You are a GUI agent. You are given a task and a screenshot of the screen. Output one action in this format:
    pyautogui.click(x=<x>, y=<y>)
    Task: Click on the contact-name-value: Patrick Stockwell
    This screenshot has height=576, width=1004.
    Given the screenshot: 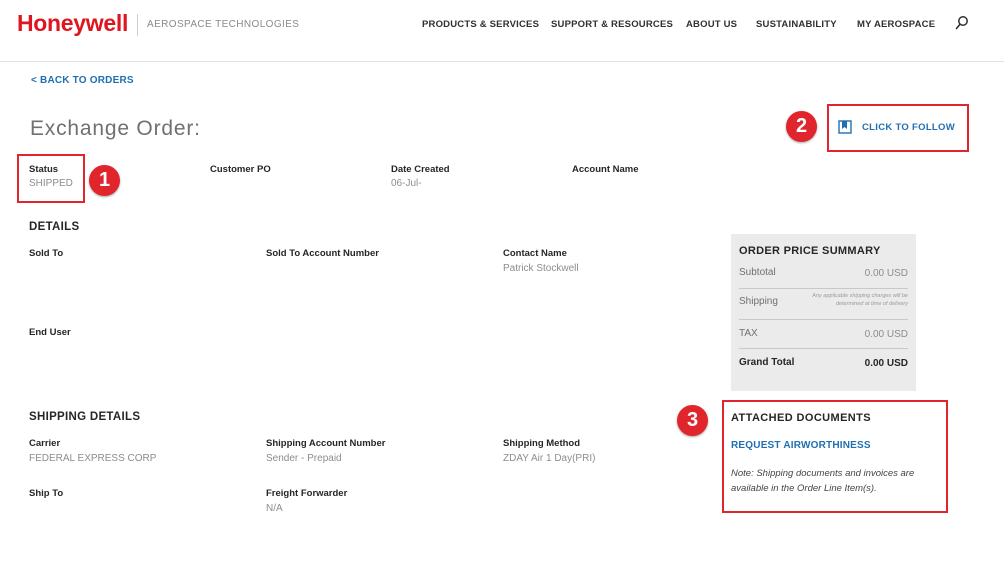 What is the action you would take?
    pyautogui.click(x=541, y=268)
    